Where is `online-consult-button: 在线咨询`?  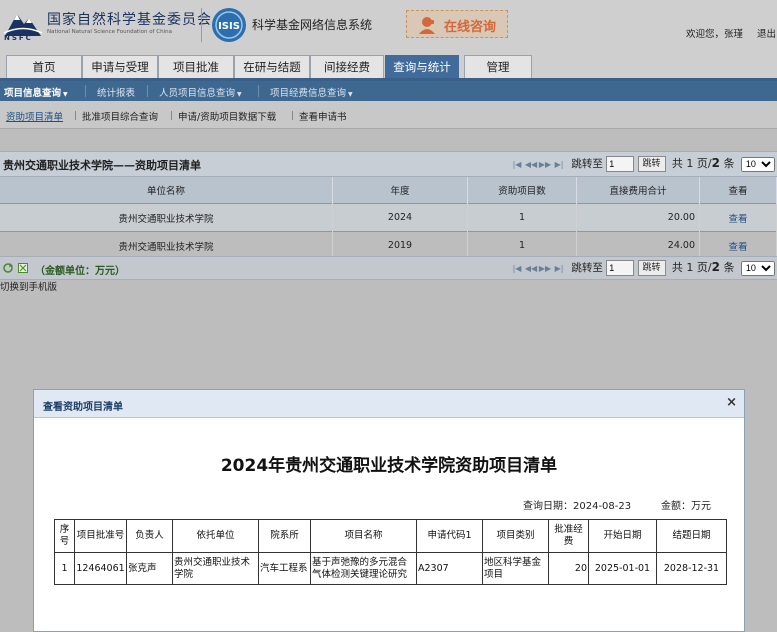 online-consult-button: 在线咨询 is located at coordinates (457, 24).